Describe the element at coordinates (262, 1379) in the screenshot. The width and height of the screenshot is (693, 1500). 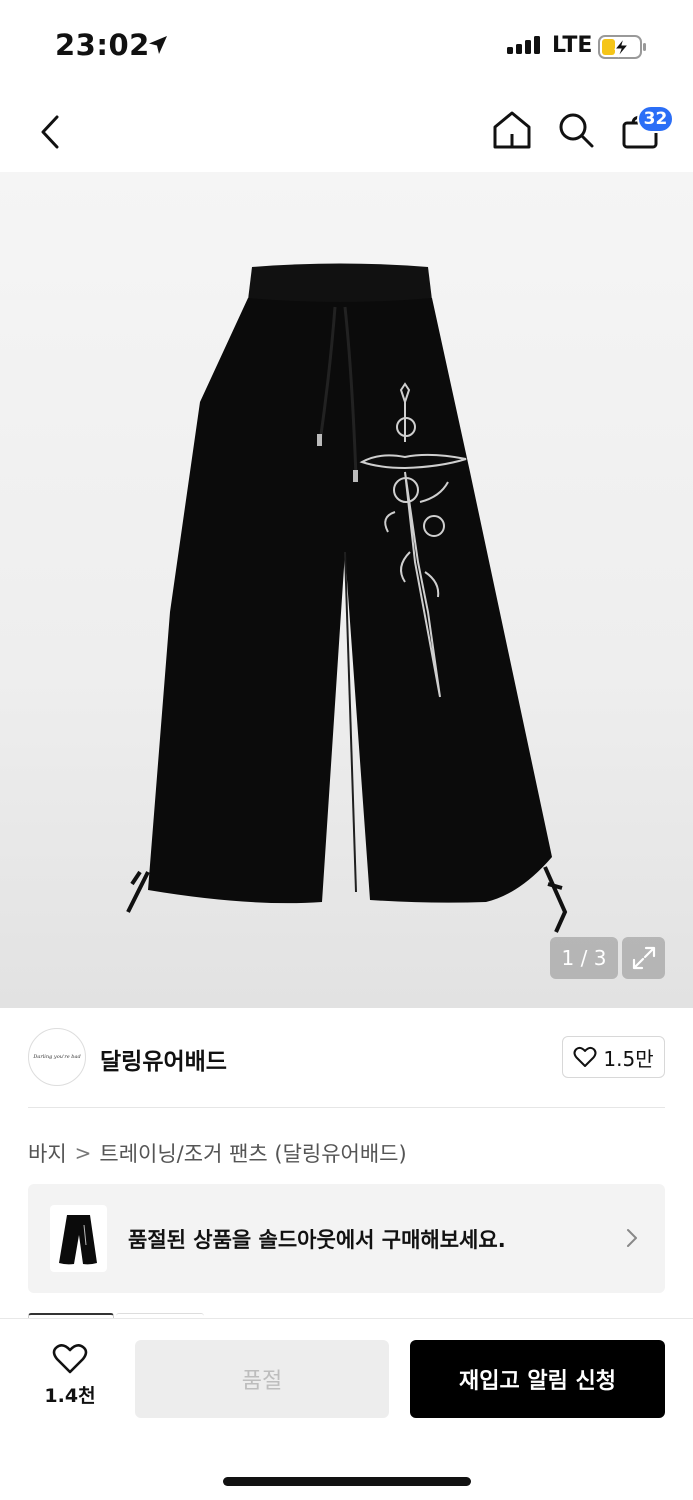
I see `soldout-button: 품절` at that location.